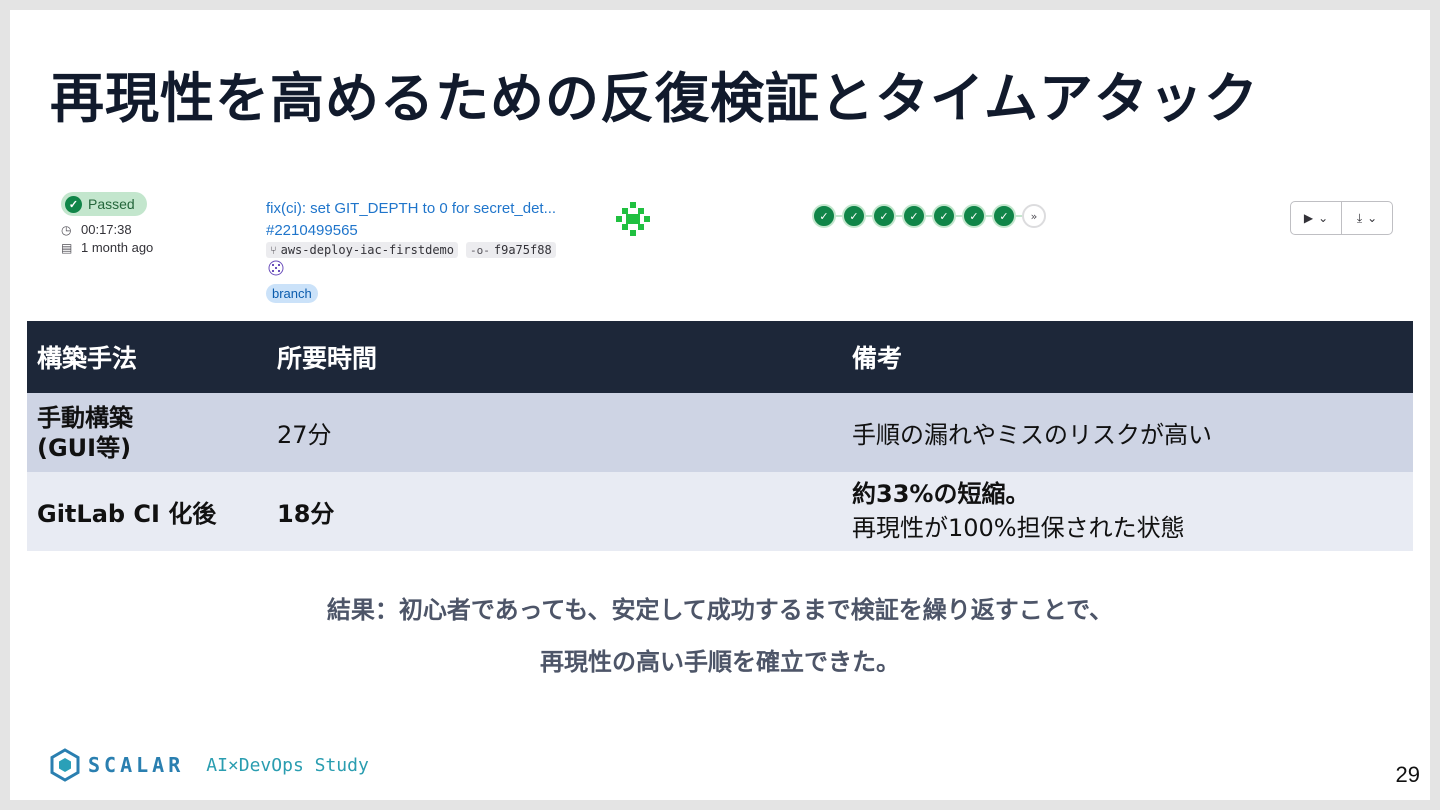 This screenshot has width=1440, height=810. What do you see at coordinates (1366, 218) in the screenshot?
I see `download-dropdown-button: ⤓ ⌄` at bounding box center [1366, 218].